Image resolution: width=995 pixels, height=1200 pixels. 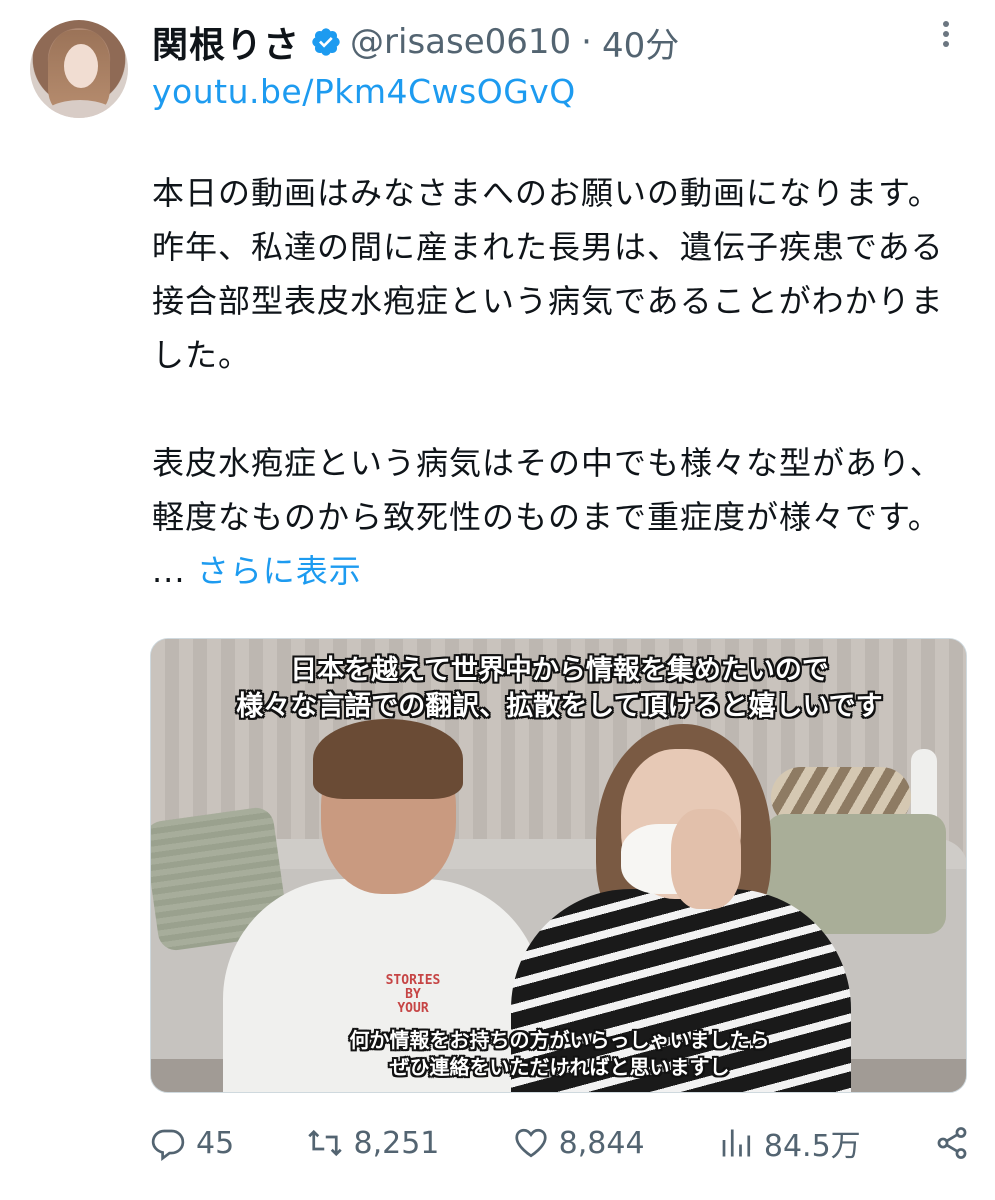 I want to click on handle: @risase0610, so click(x=460, y=42).